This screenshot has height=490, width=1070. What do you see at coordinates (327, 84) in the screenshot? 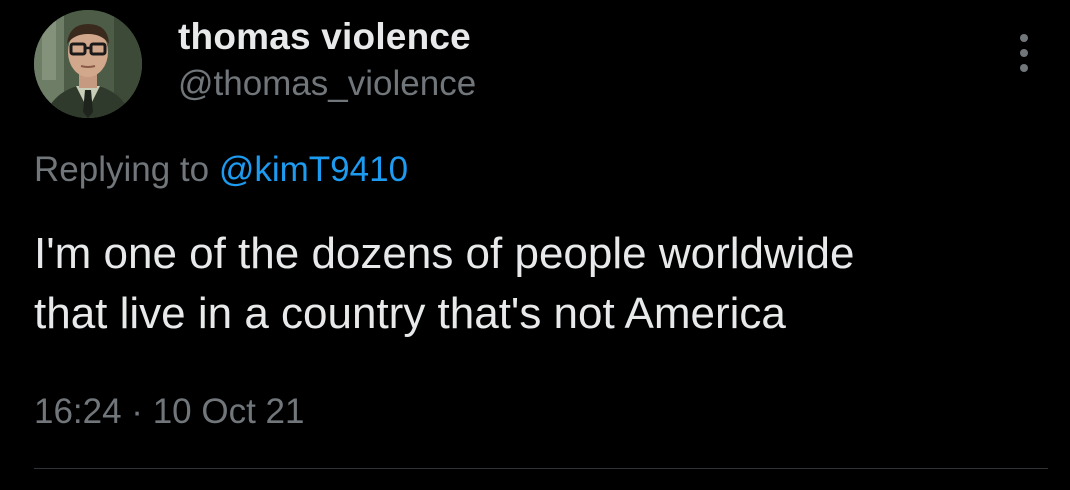
I see `author-handle: @thomas_violence` at bounding box center [327, 84].